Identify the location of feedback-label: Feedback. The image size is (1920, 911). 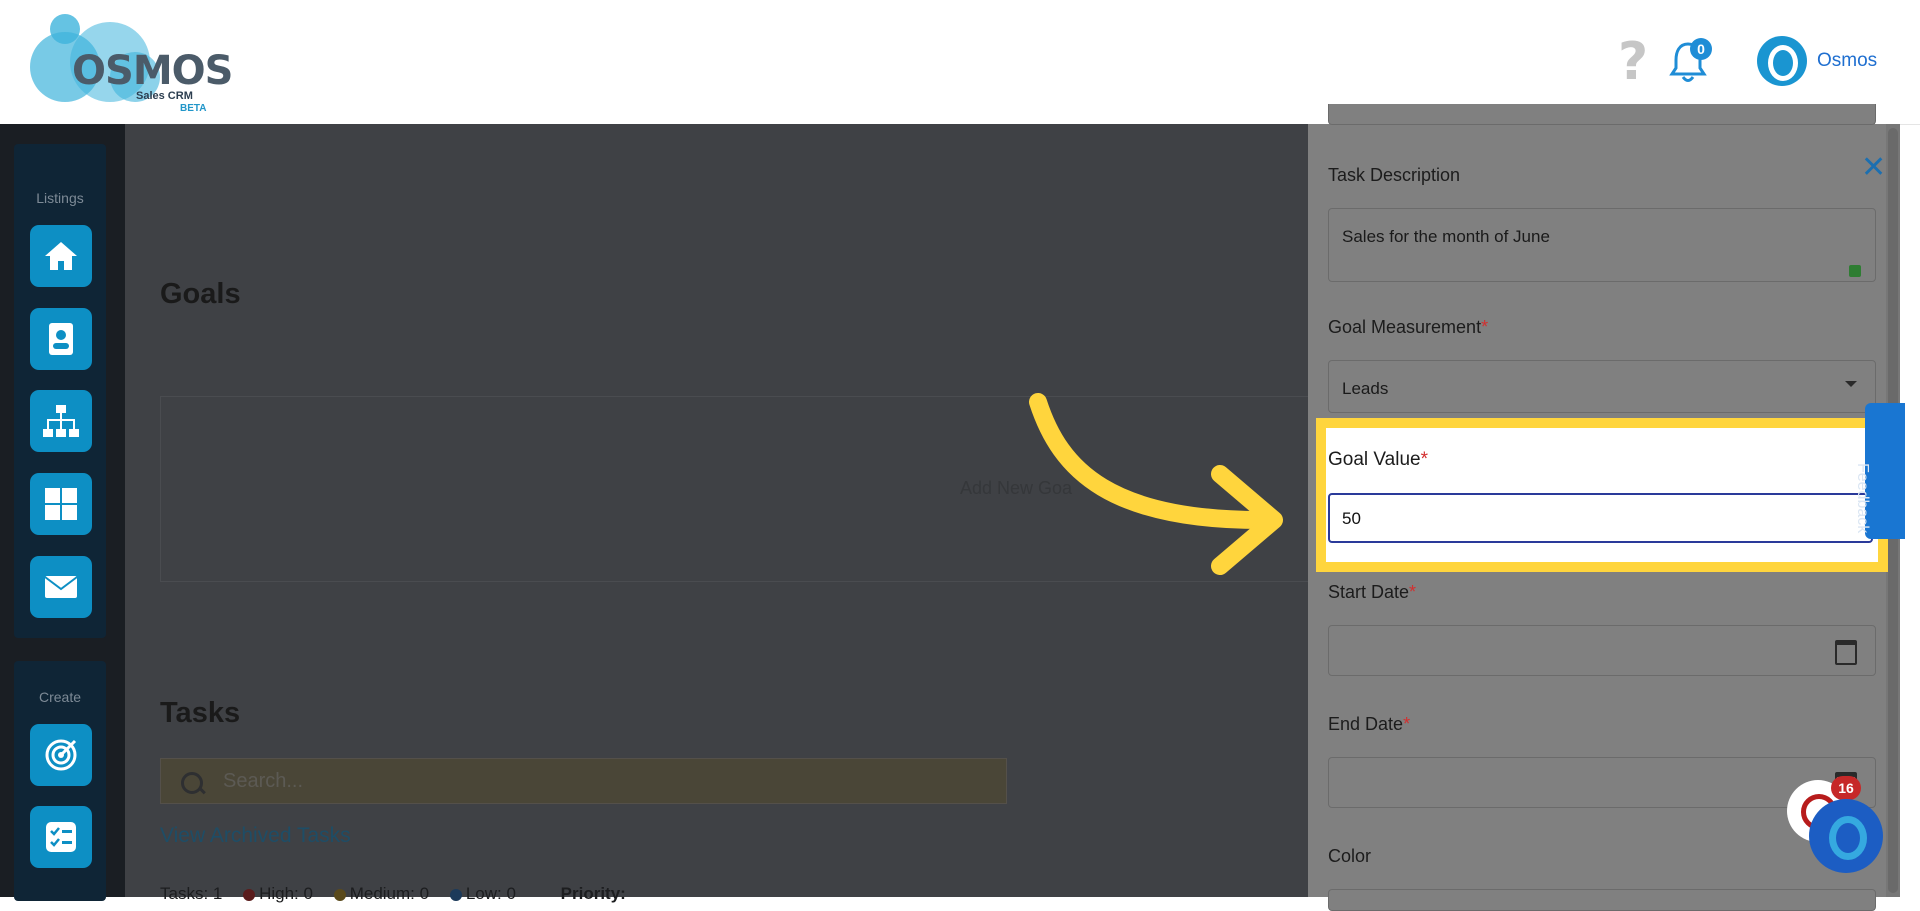
(1862, 498).